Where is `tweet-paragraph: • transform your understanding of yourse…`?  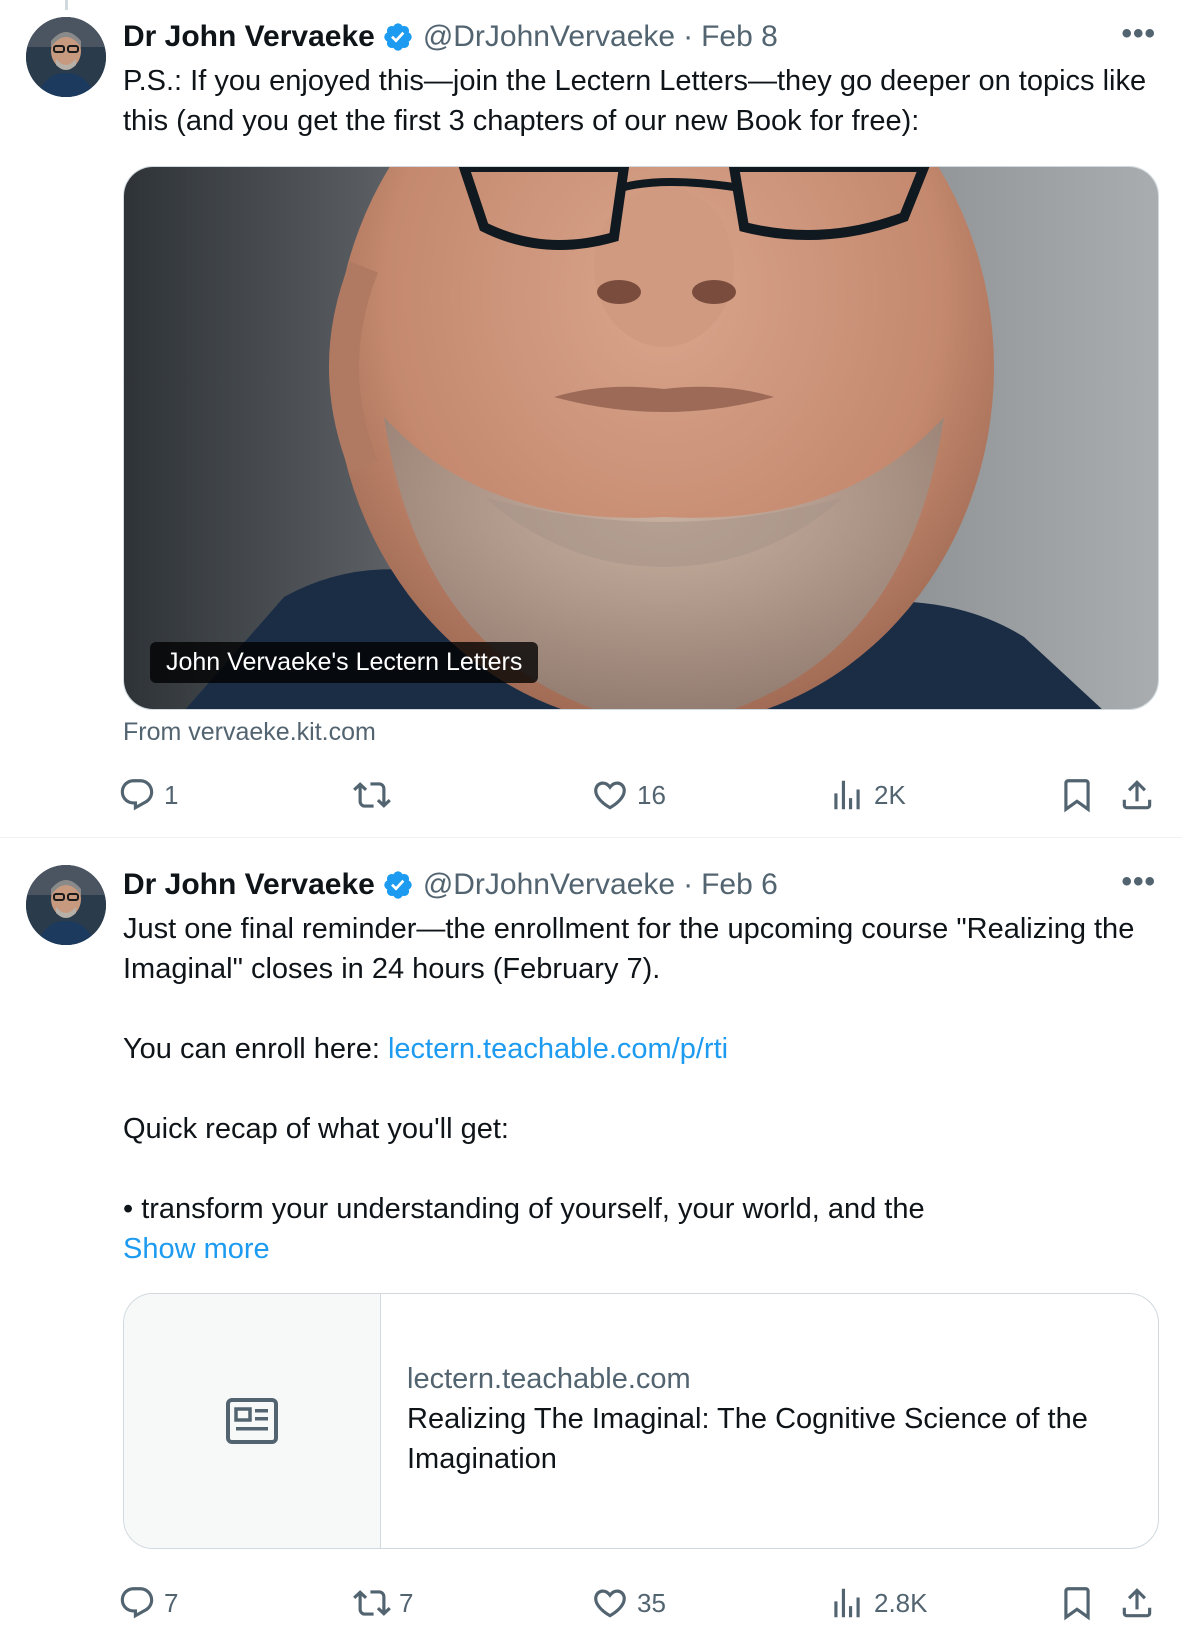
tweet-paragraph: • transform your understanding of yourse… is located at coordinates (524, 1209).